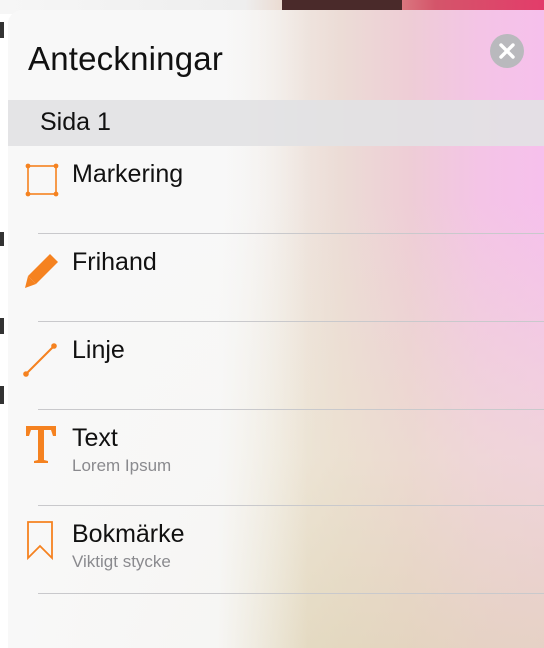  Describe the element at coordinates (276, 458) in the screenshot. I see `list-item-text: Text Lorem Ipsum` at that location.